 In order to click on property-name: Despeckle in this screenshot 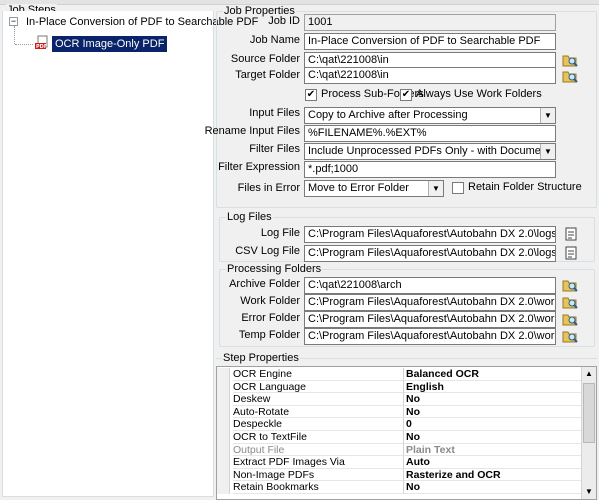, I will do `click(318, 424)`.